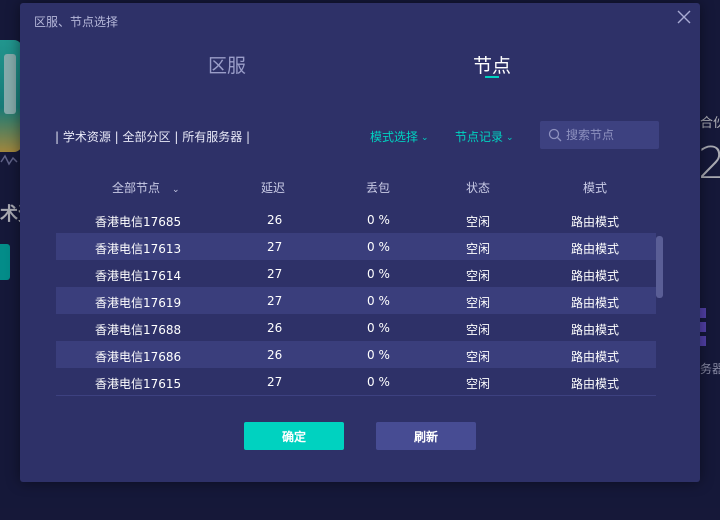 The height and width of the screenshot is (520, 720). What do you see at coordinates (153, 137) in the screenshot?
I see `breadcrumb: | 学术资源 | 全部分区 | 所有服务器 |` at bounding box center [153, 137].